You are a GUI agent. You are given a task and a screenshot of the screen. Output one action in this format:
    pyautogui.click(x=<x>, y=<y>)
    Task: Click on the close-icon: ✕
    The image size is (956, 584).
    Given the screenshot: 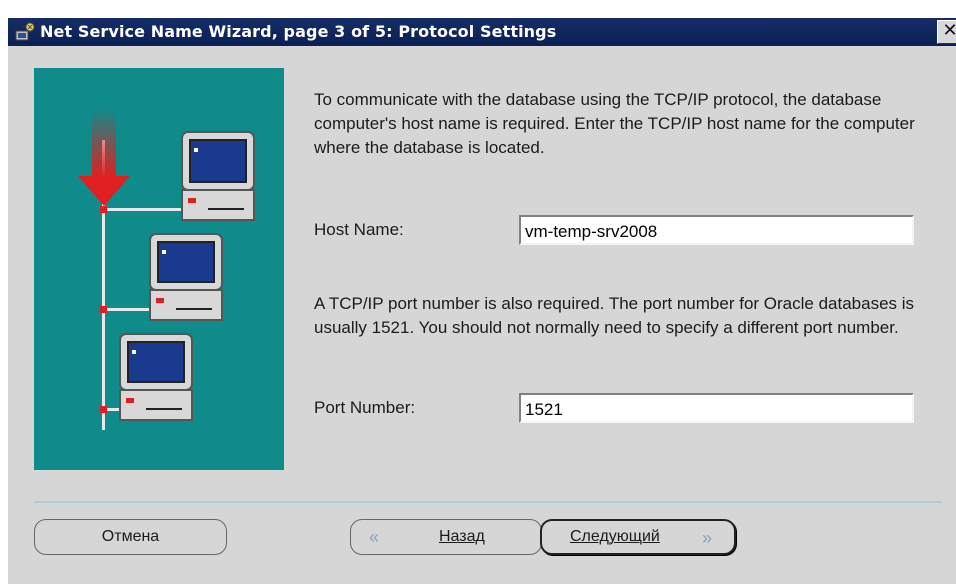 What is the action you would take?
    pyautogui.click(x=949, y=30)
    